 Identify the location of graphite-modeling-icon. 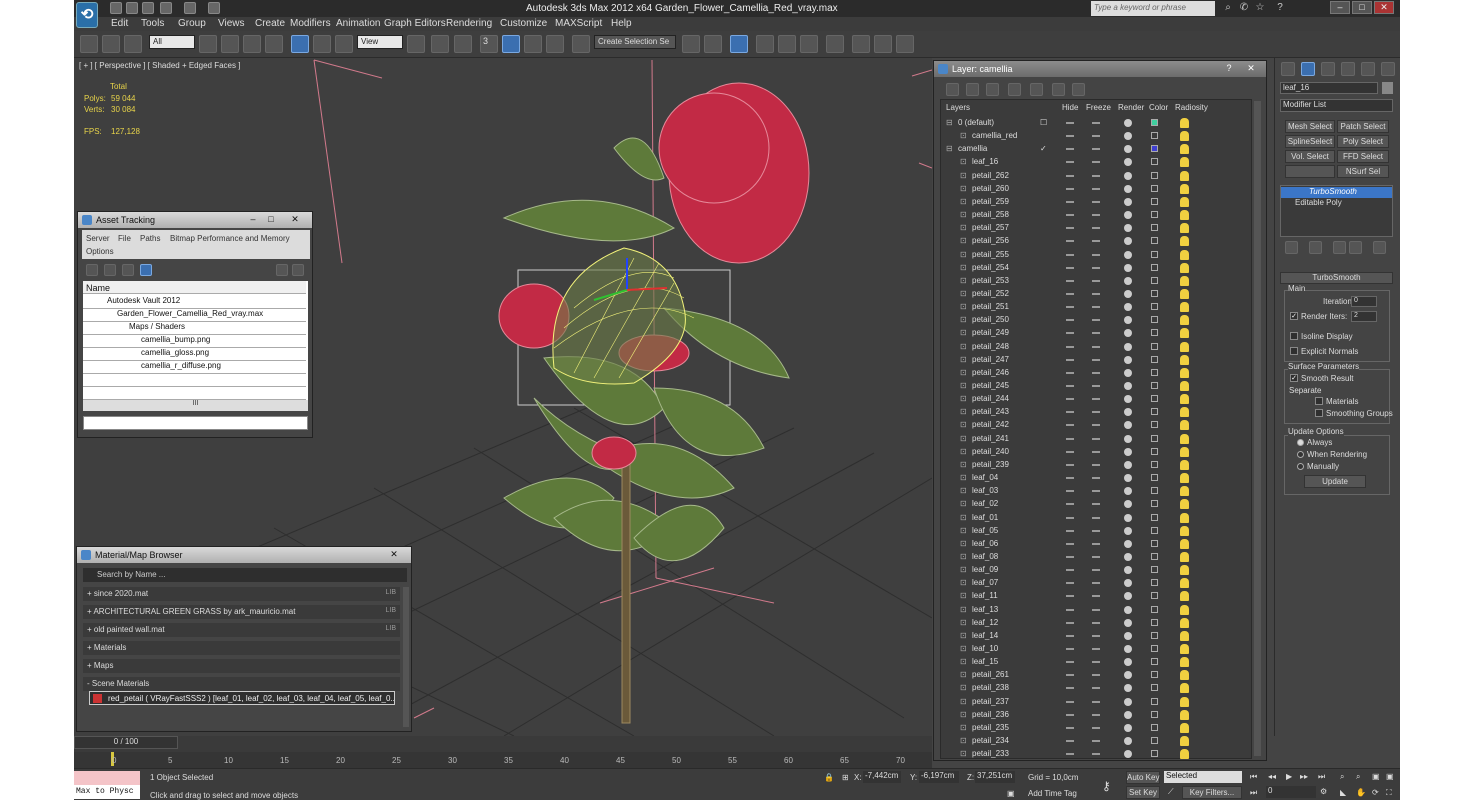
(765, 44).